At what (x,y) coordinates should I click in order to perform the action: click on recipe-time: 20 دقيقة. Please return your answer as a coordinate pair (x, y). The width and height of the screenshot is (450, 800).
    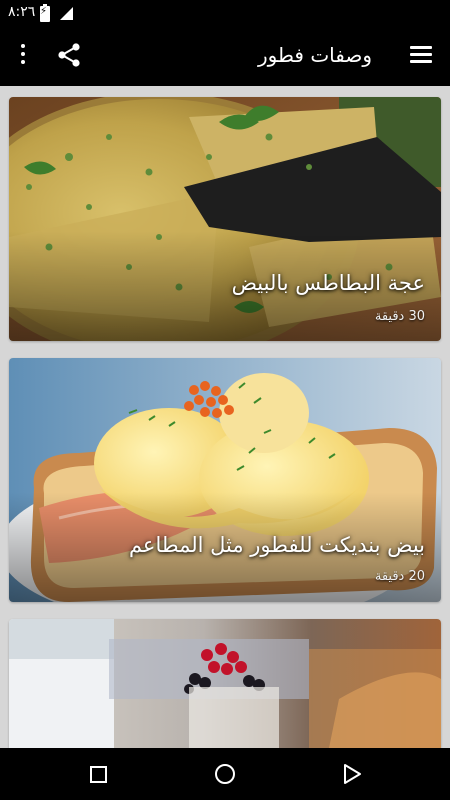
    Looking at the image, I should click on (399, 576).